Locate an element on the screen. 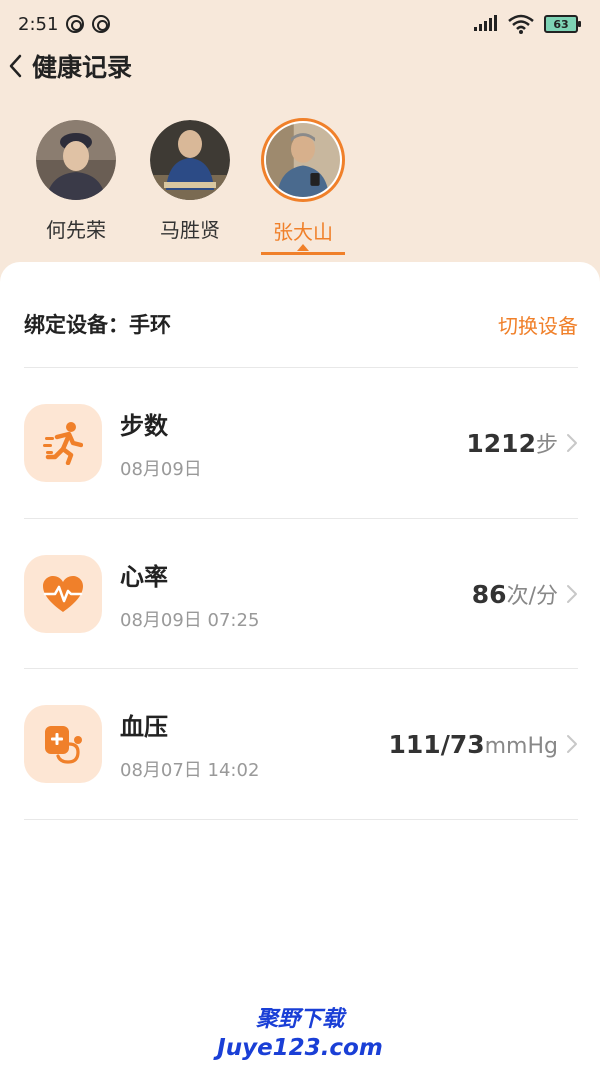  metric-number: 86 is located at coordinates (489, 594).